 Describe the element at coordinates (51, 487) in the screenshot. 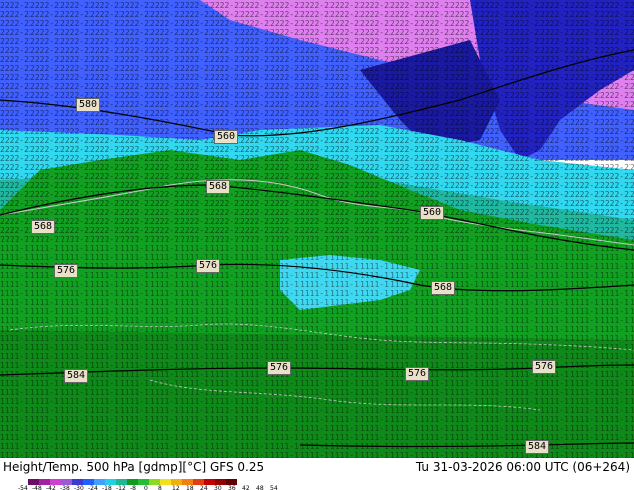

I see `legend-tick: -42` at that location.